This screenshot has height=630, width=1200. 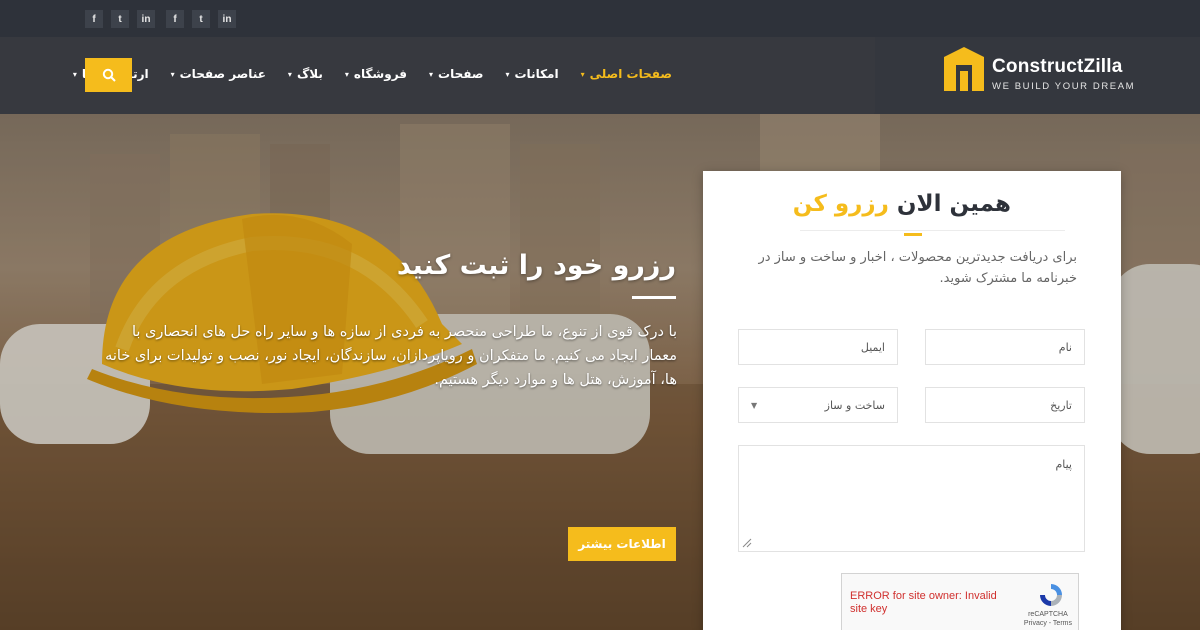 I want to click on nav-item-elements: عناصر صفحات ▾, so click(x=218, y=74).